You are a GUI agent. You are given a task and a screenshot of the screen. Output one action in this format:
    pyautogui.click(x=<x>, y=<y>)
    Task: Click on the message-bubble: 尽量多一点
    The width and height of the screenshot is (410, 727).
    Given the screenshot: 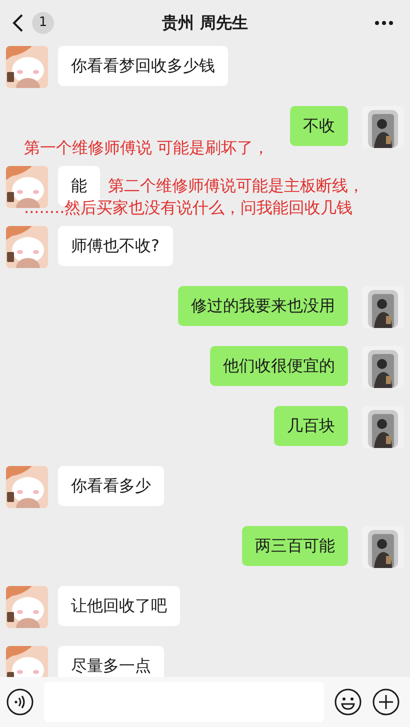 What is the action you would take?
    pyautogui.click(x=111, y=661)
    